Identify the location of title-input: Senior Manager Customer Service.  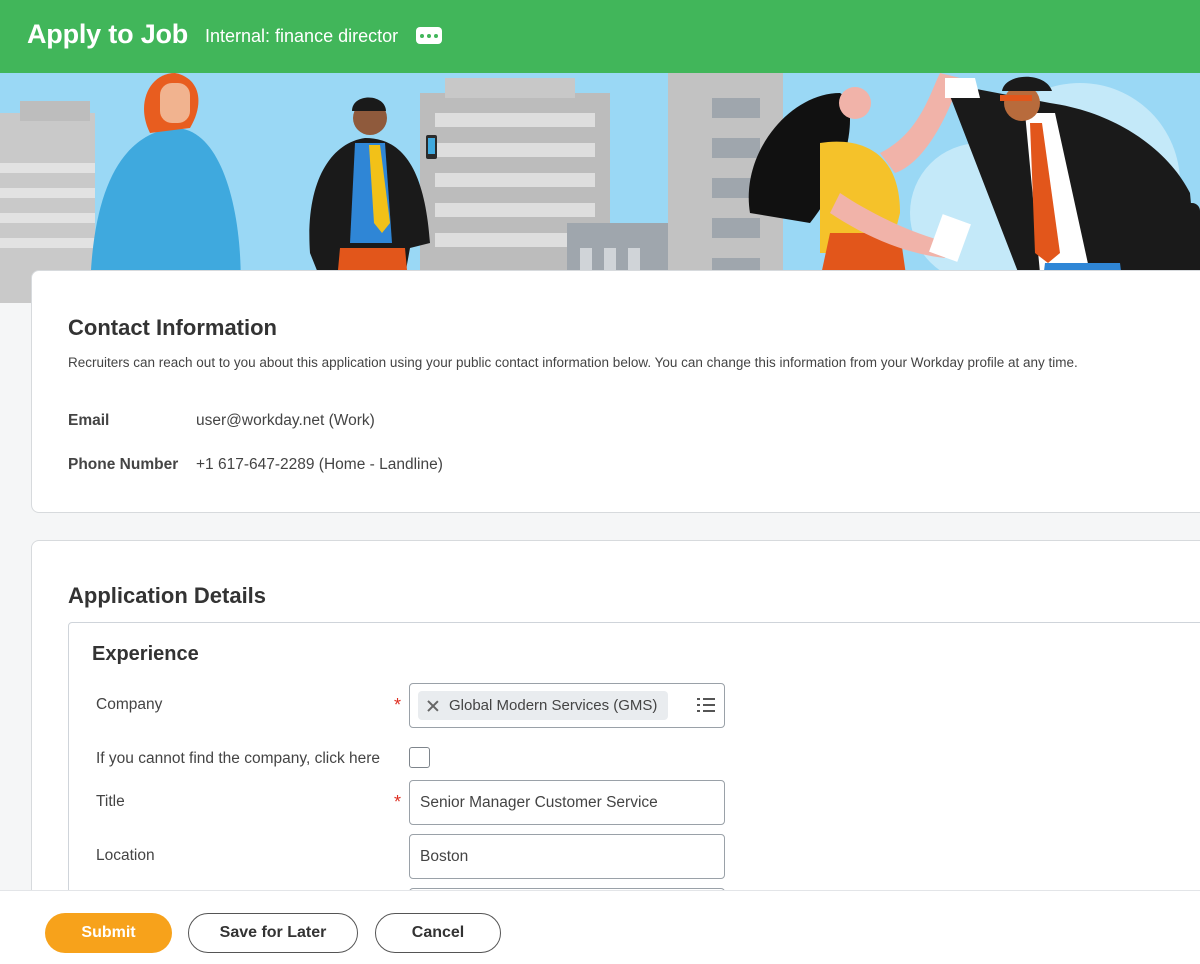
(567, 802).